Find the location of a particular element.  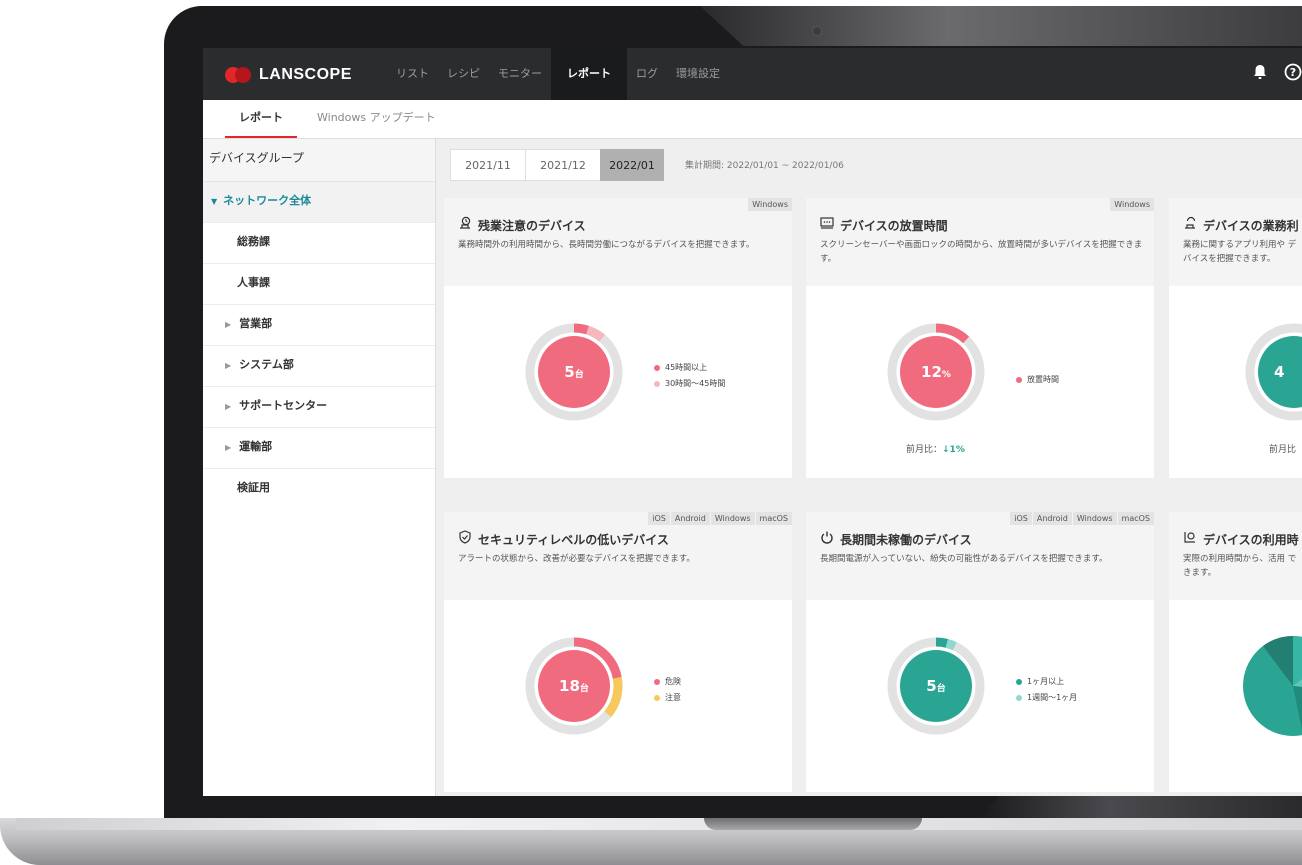

tab-report: レポート is located at coordinates (261, 119).